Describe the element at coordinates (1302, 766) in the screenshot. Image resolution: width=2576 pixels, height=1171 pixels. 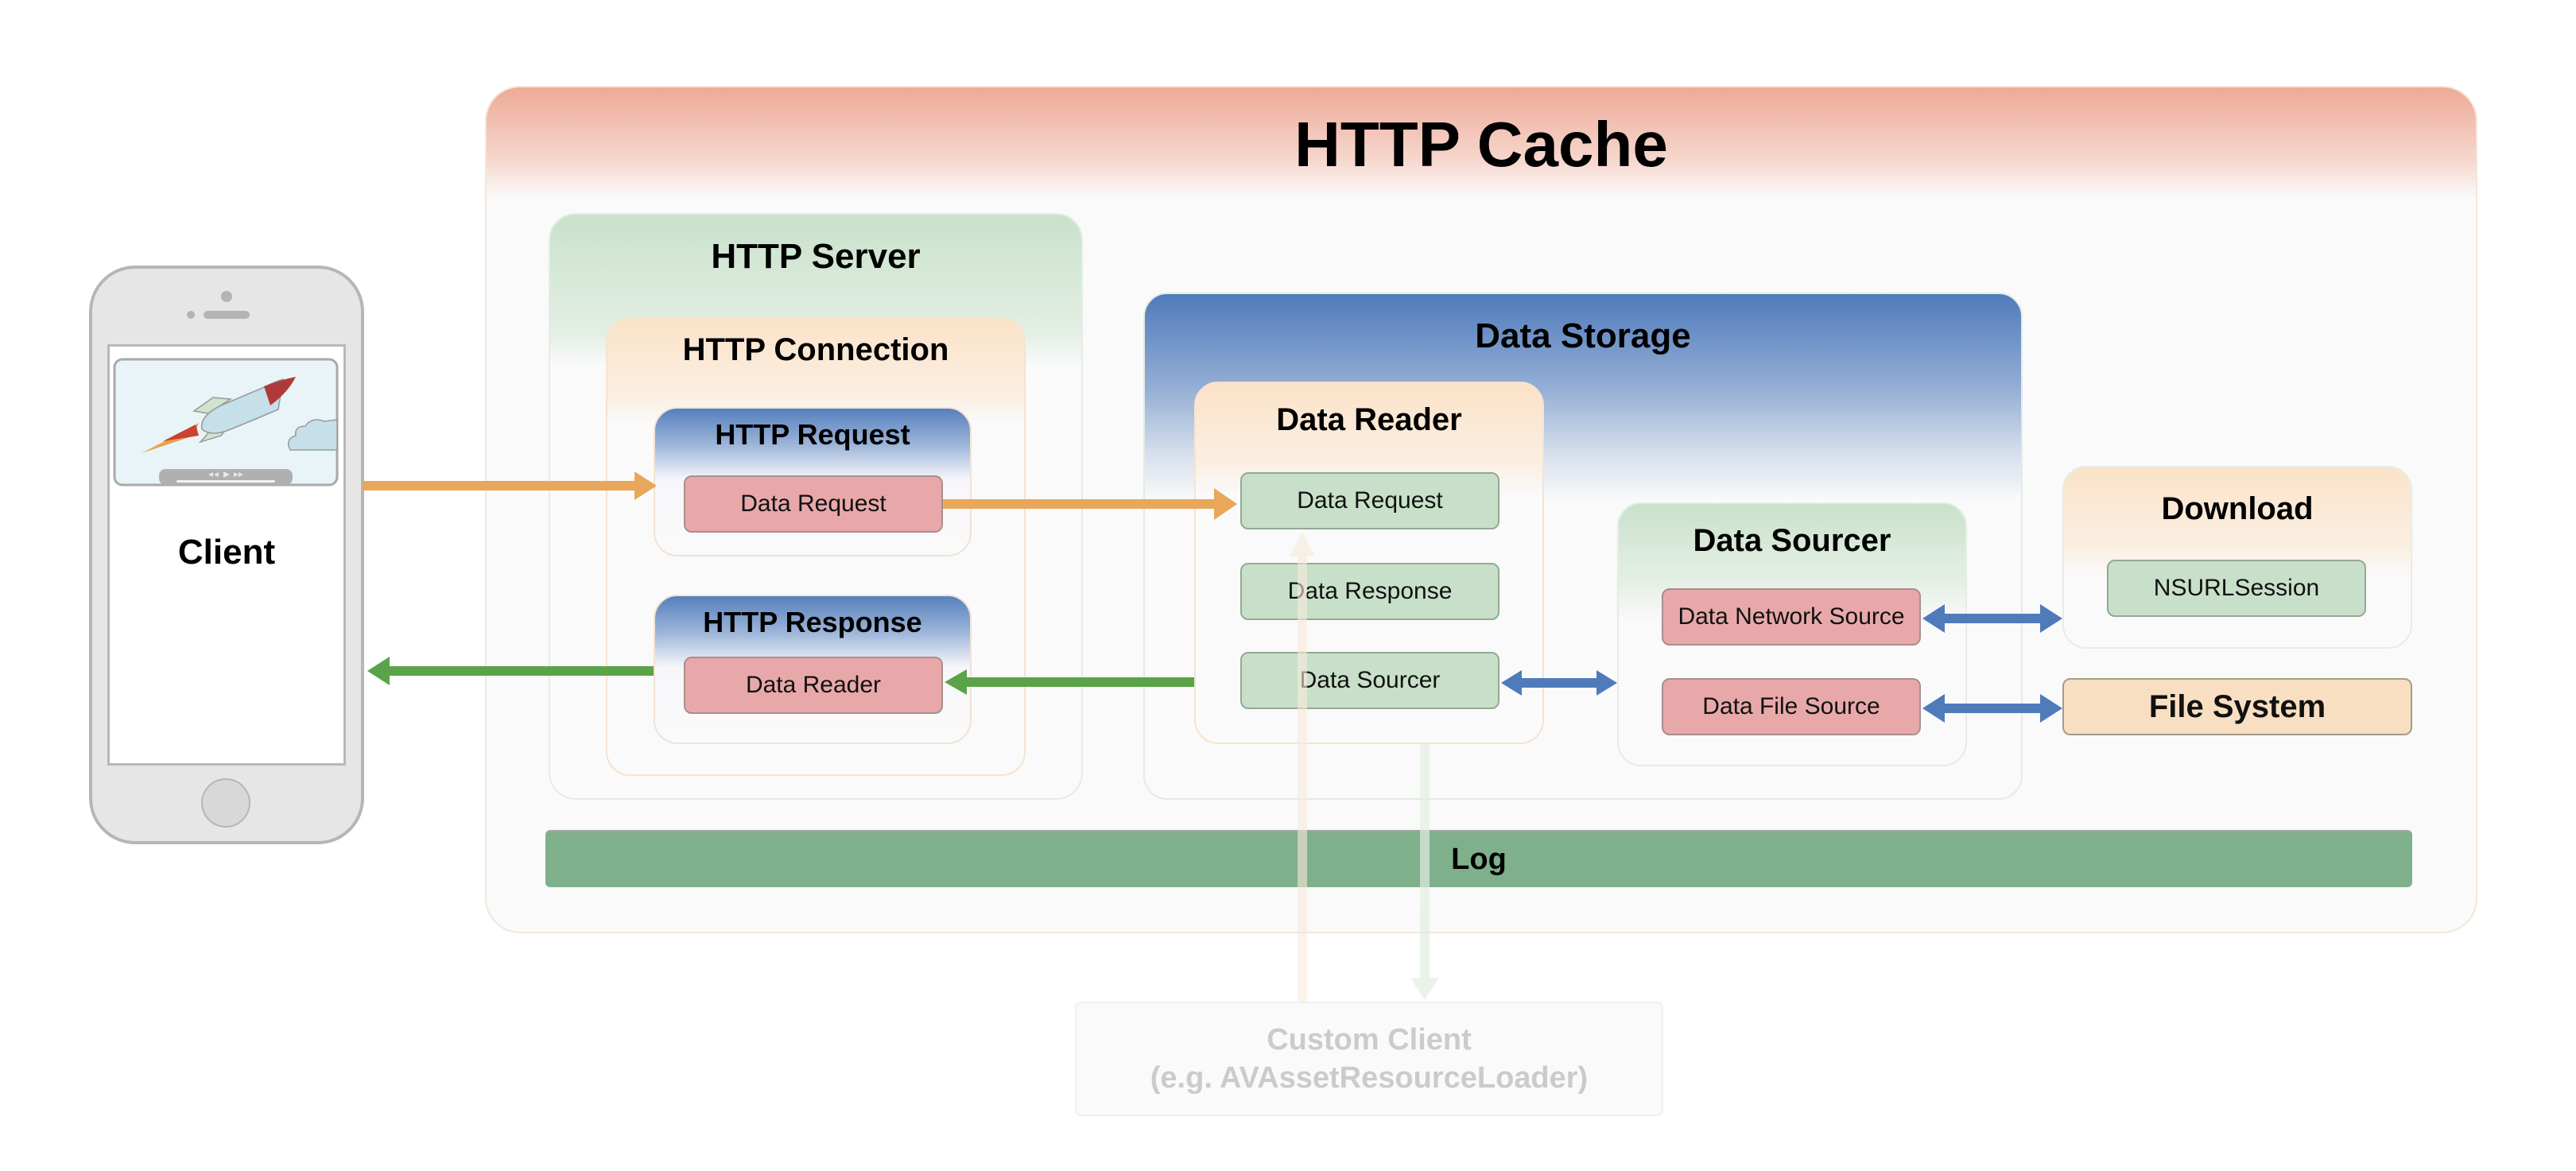
I see `arrow-custom-client-to-data-request-faded` at that location.